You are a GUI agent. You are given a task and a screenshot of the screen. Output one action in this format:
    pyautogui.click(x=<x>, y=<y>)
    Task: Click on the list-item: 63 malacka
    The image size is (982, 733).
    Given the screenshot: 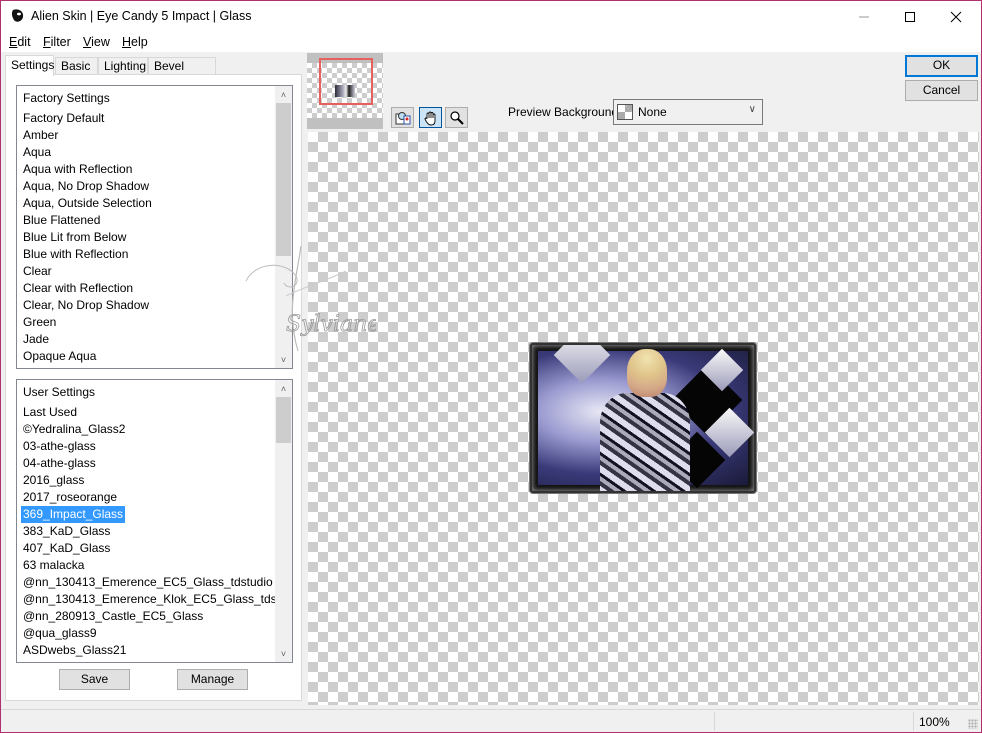 What is the action you would take?
    pyautogui.click(x=53, y=565)
    